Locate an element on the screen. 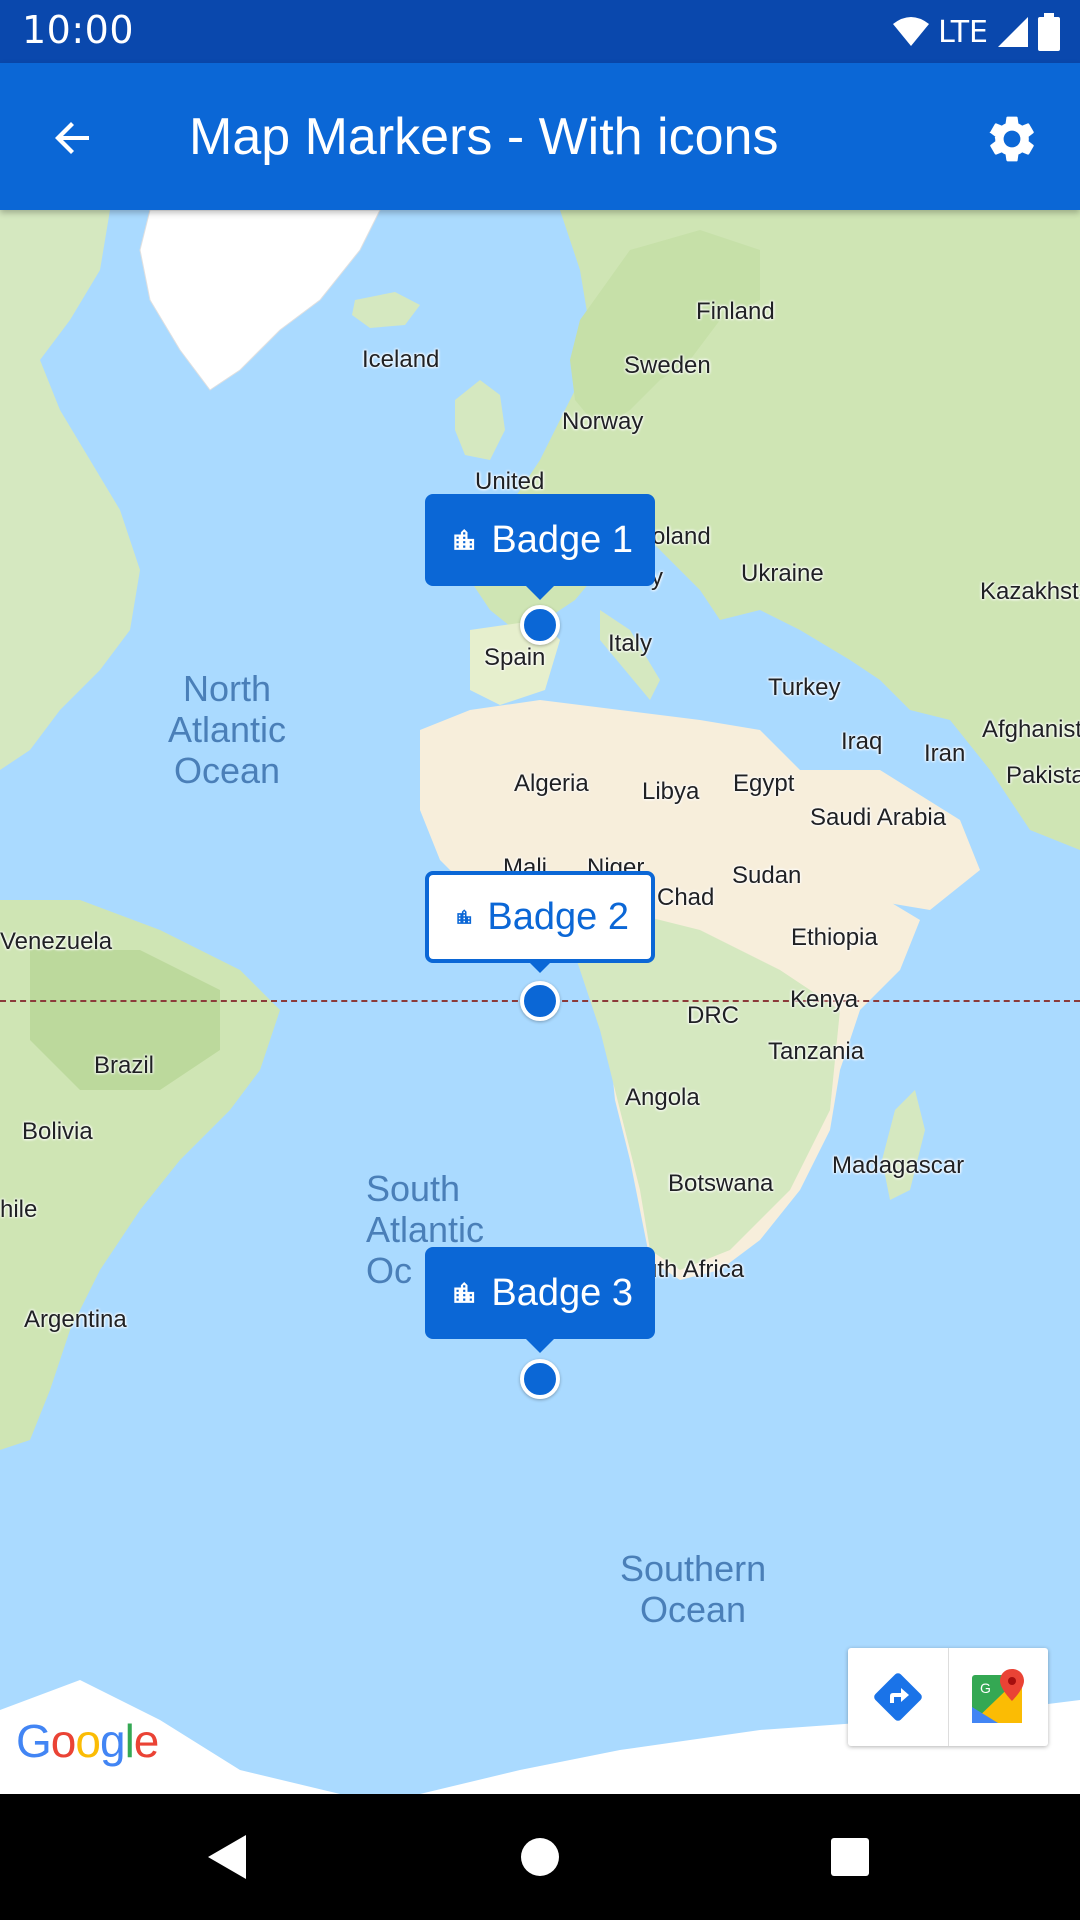 This screenshot has height=1920, width=1080. system-nav-bar is located at coordinates (540, 1857).